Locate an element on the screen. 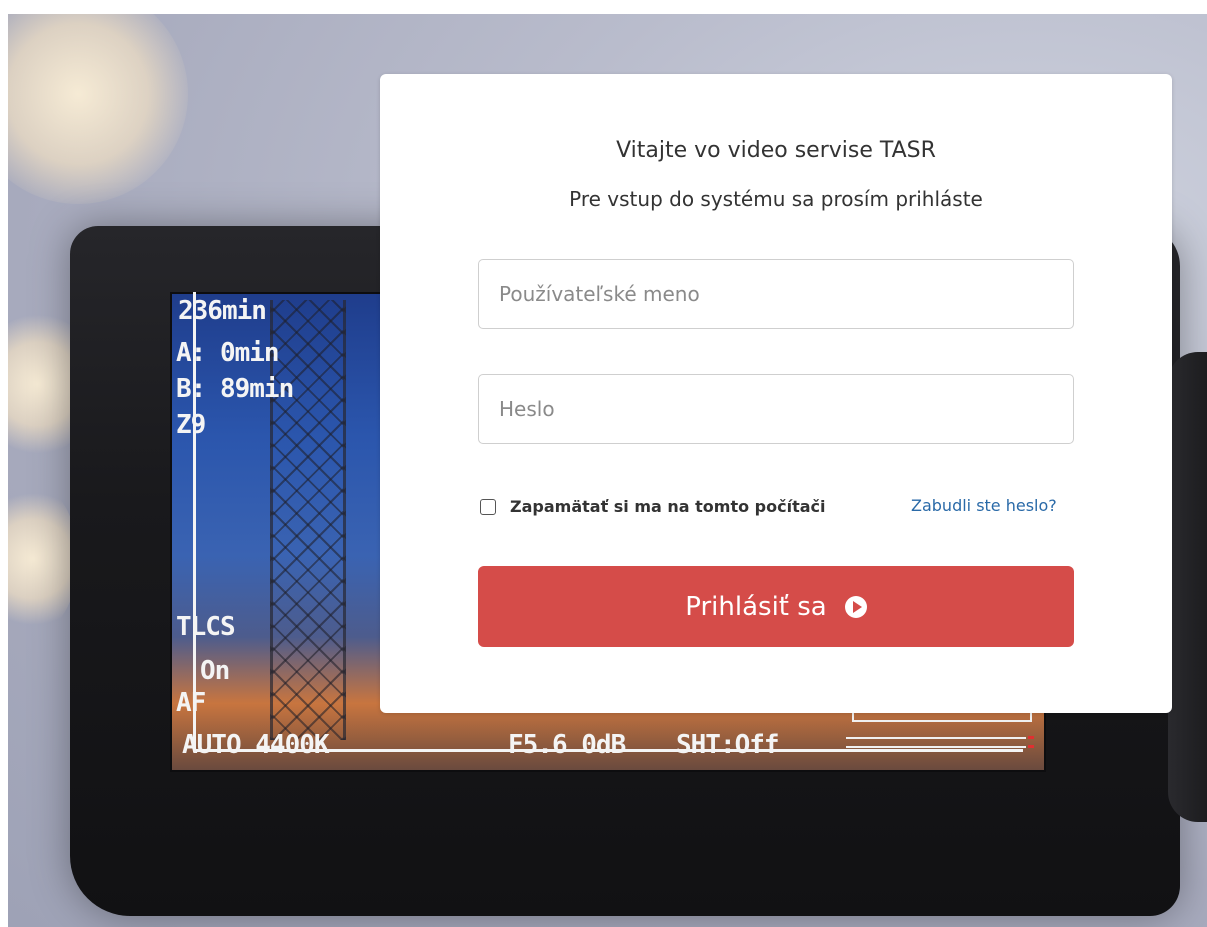 The image size is (1207, 927). play-circle-icon is located at coordinates (855, 606).